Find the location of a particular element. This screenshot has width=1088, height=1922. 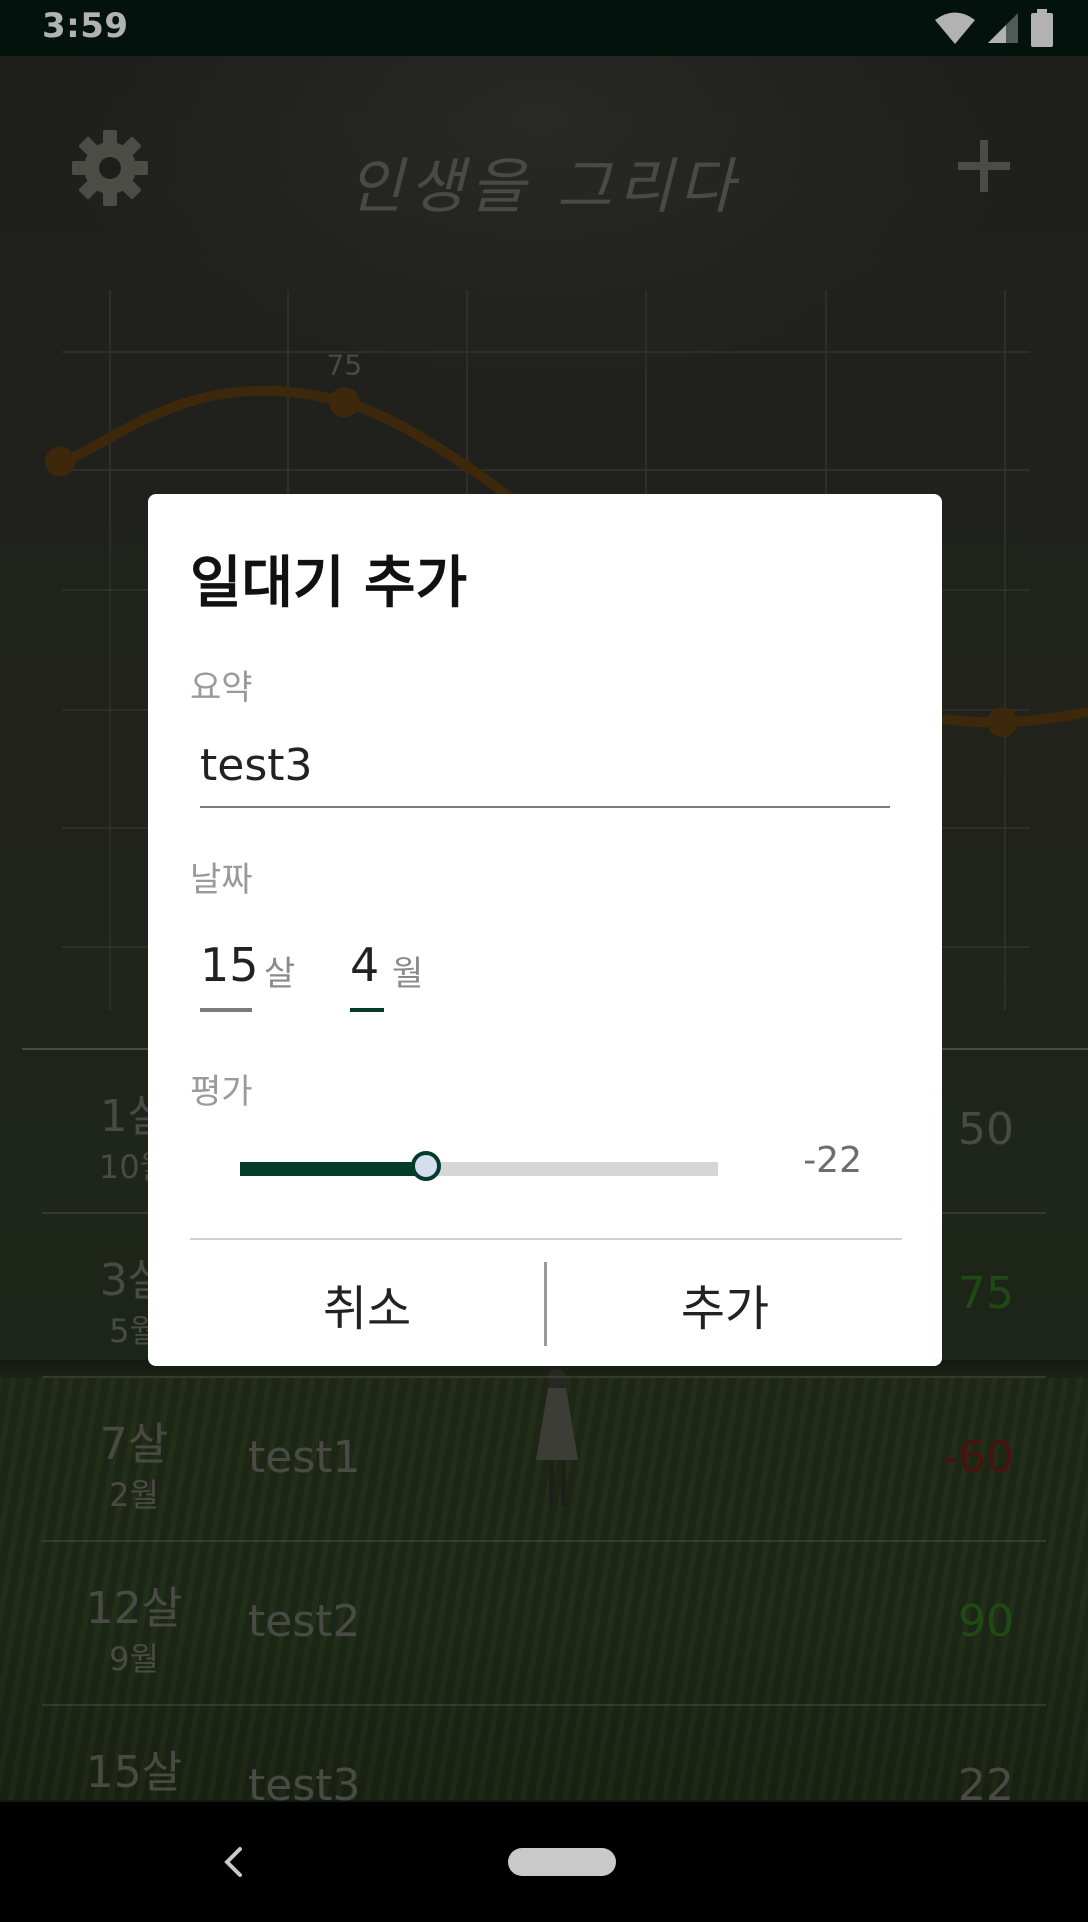

add-button: 추가 is located at coordinates (725, 1304).